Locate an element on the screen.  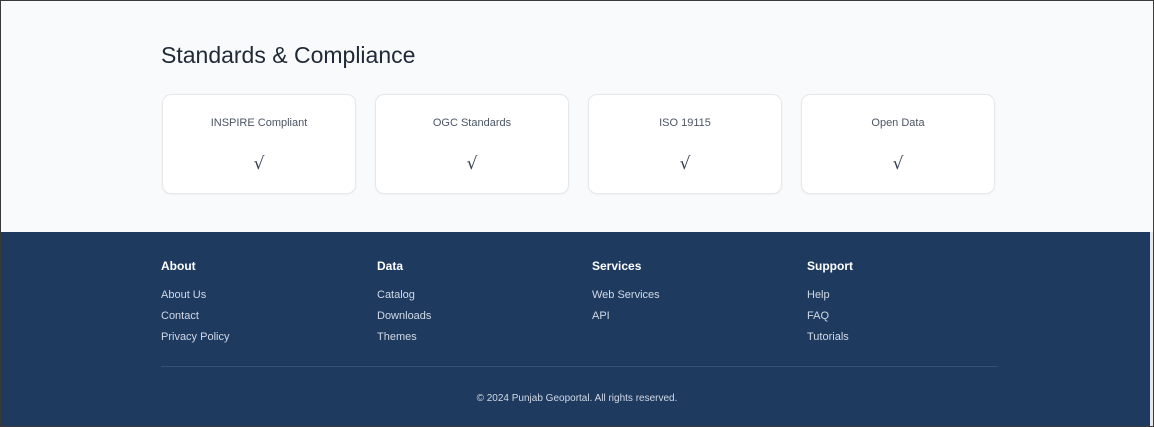
footer-link-list: About Us Contact Privacy Policy is located at coordinates (195, 316).